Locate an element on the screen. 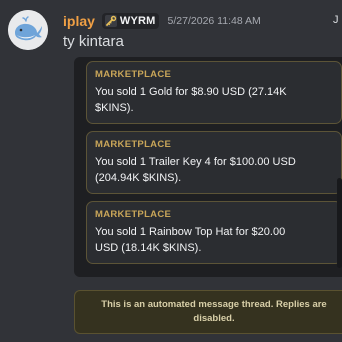 The height and width of the screenshot is (342, 342). card-text-line: You sold 1 Rainbow Top Hat for $20.00 is located at coordinates (190, 232).